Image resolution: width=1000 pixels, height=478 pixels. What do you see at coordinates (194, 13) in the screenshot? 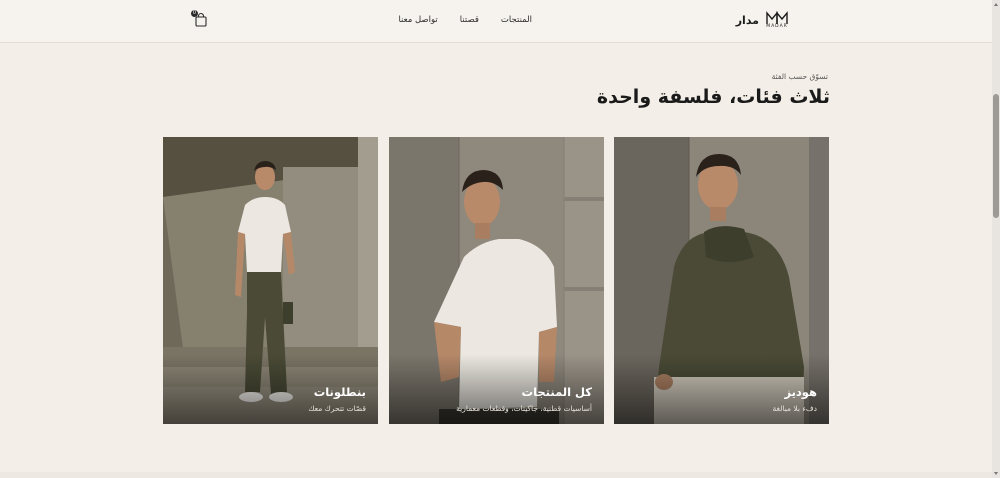
I see `cart-count-badge: 0` at bounding box center [194, 13].